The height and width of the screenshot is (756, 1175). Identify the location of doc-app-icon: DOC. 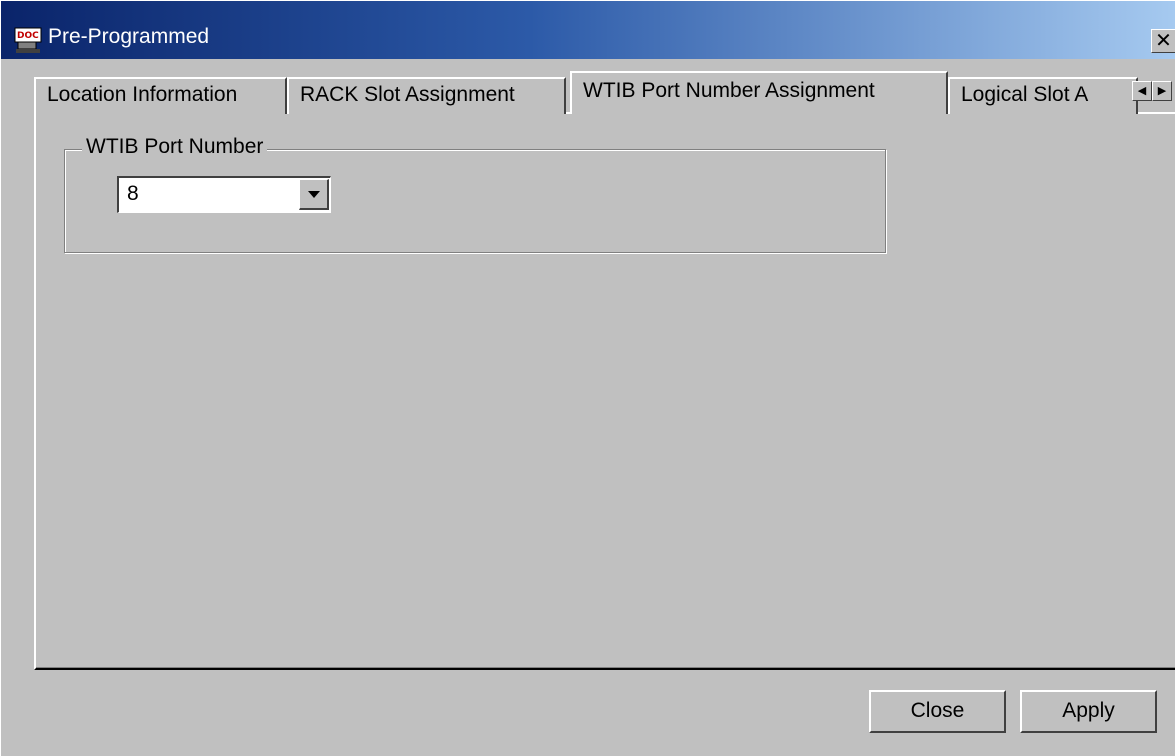
(28, 40).